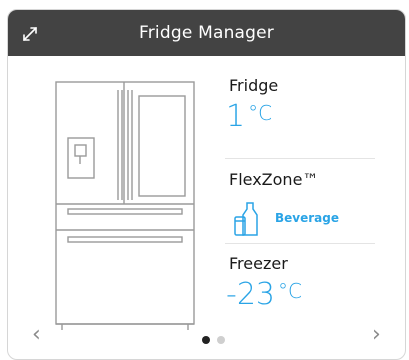 Image resolution: width=409 pixels, height=360 pixels. Describe the element at coordinates (260, 113) in the screenshot. I see `fridge-temp-unit: °C` at that location.